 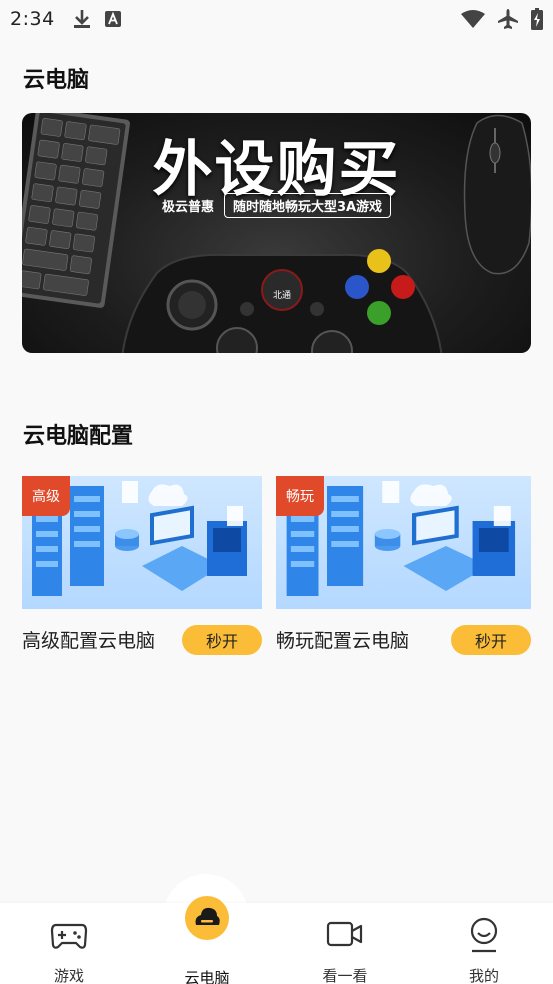 What do you see at coordinates (68, 975) in the screenshot?
I see `nav-label-games: 游戏` at bounding box center [68, 975].